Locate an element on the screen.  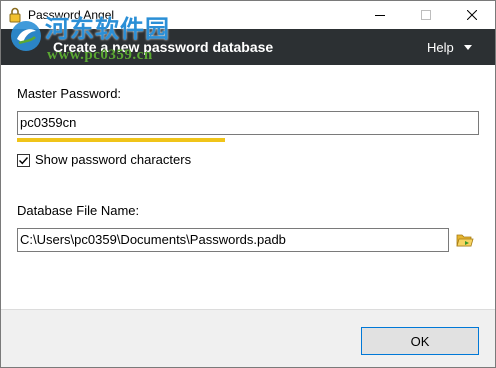
maximize-icon is located at coordinates (426, 15).